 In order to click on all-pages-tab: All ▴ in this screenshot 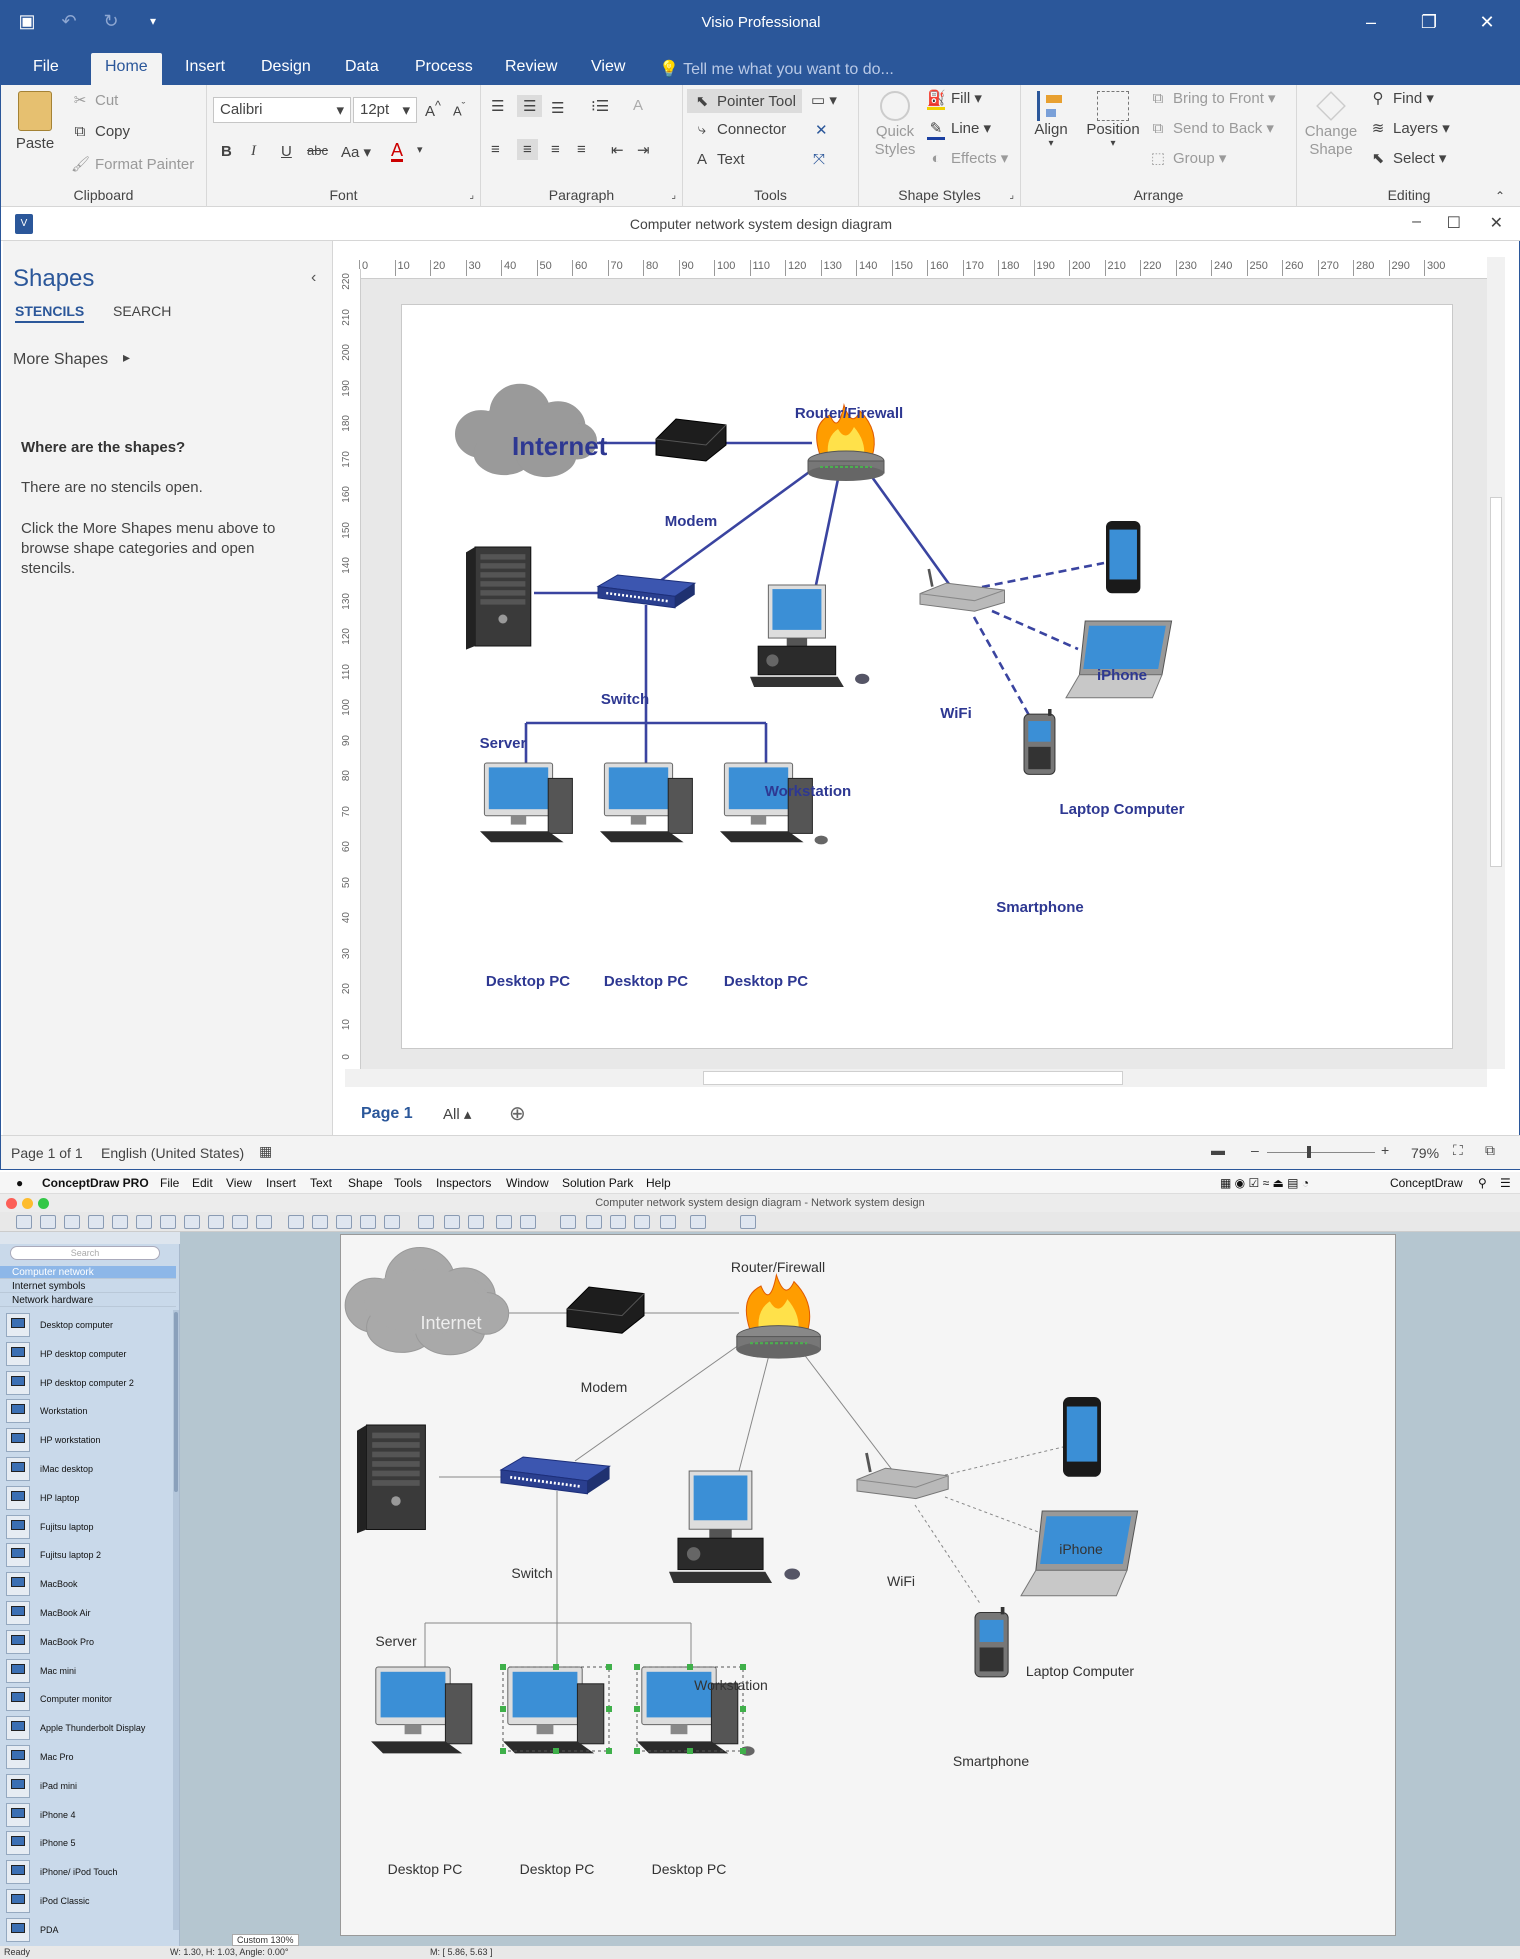, I will do `click(457, 1114)`.